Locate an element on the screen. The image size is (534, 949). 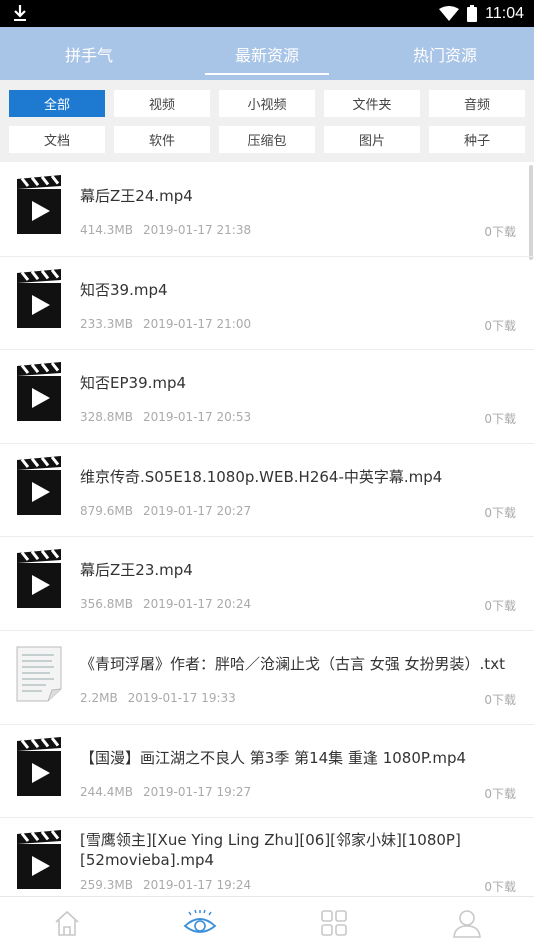
file-meta: 879.6MB 2019-01-17 20:27 is located at coordinates (165, 511).